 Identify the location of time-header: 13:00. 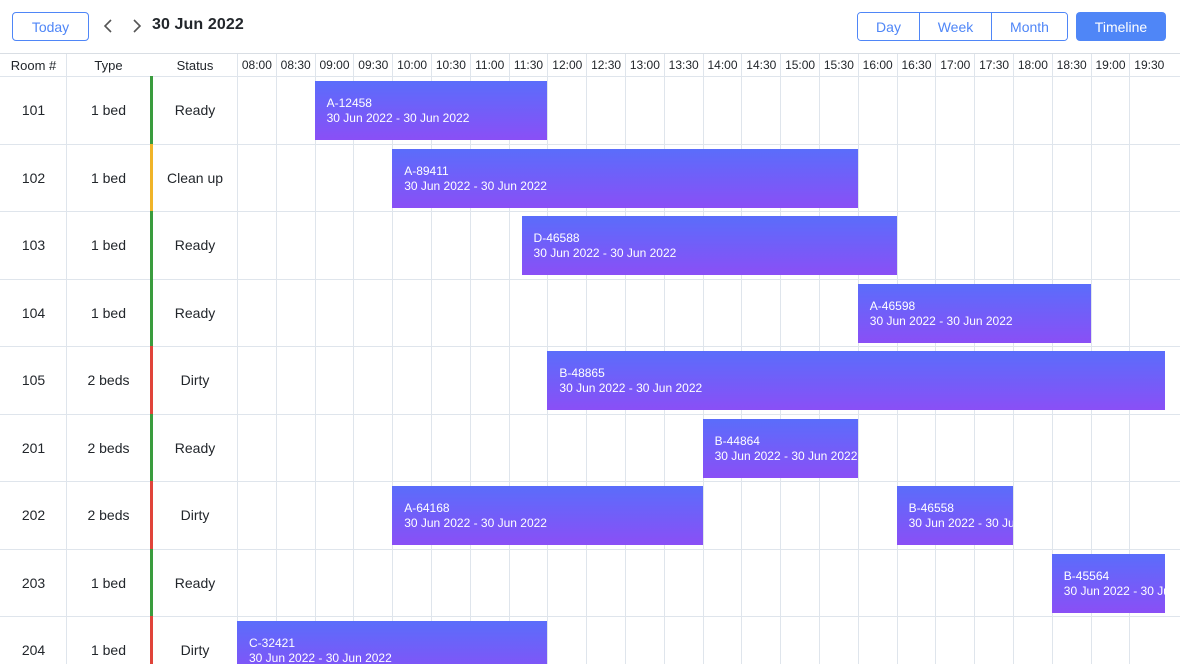
(644, 65).